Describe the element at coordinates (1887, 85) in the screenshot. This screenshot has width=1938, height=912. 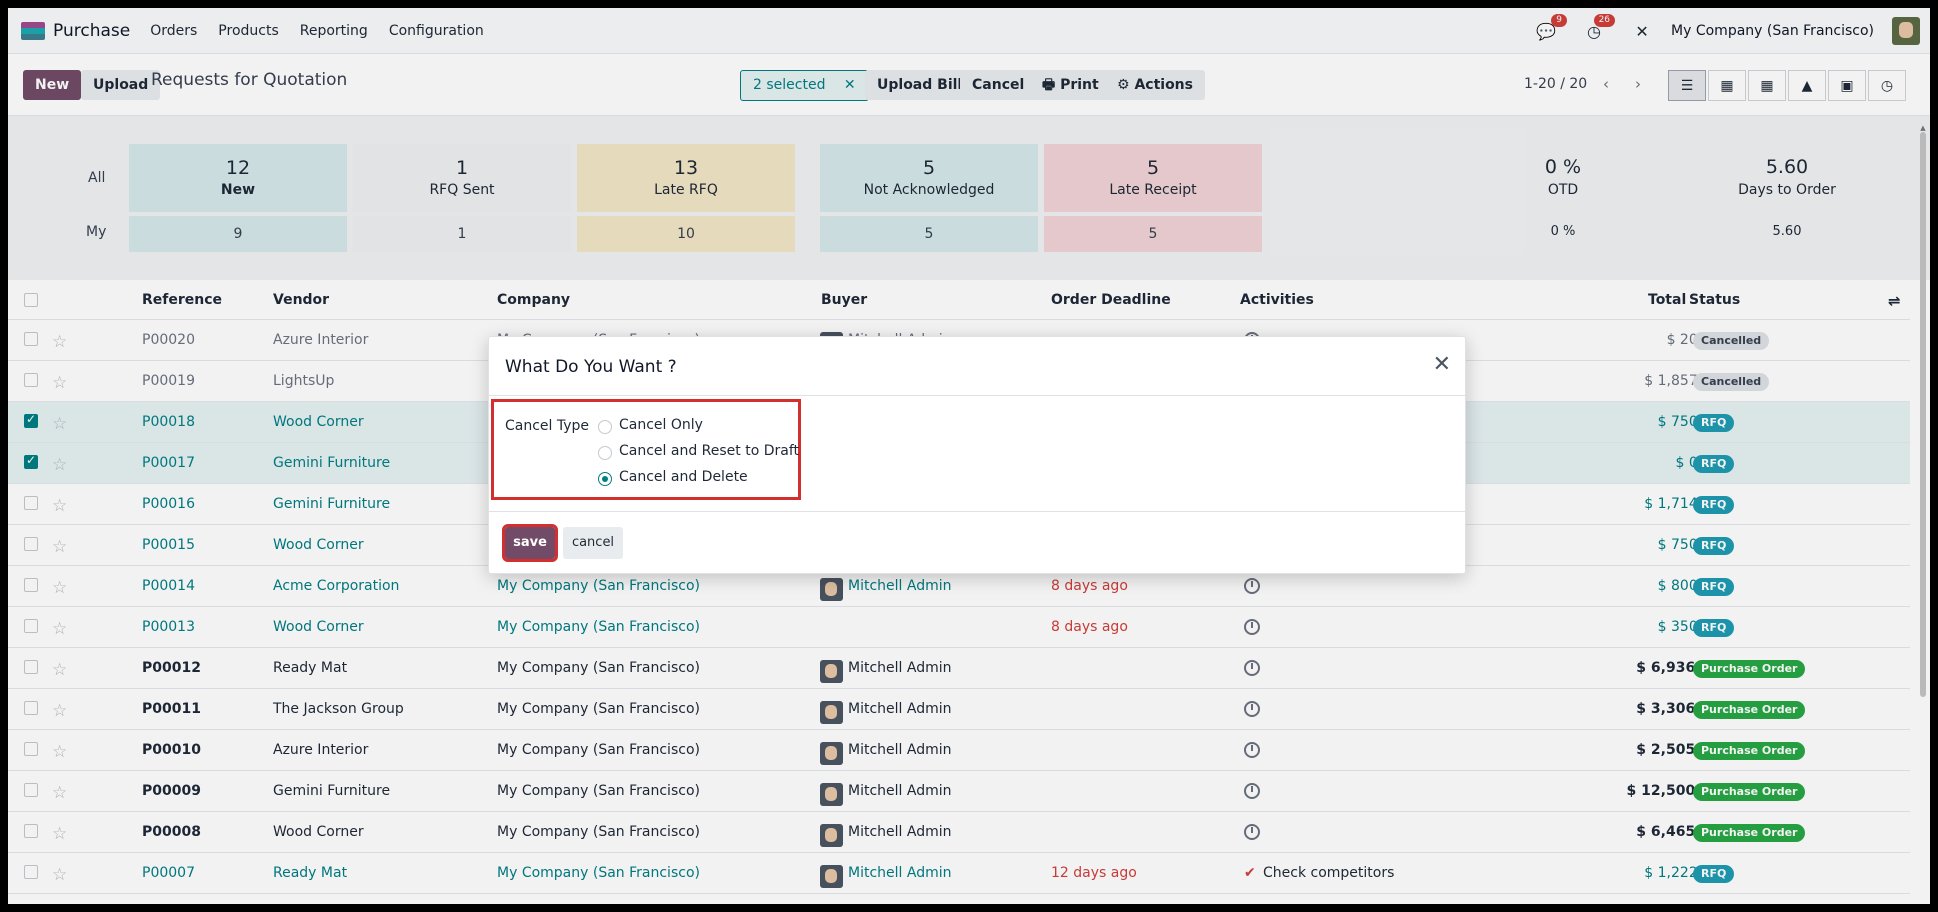
I see `activity-view-icon: ◷` at that location.